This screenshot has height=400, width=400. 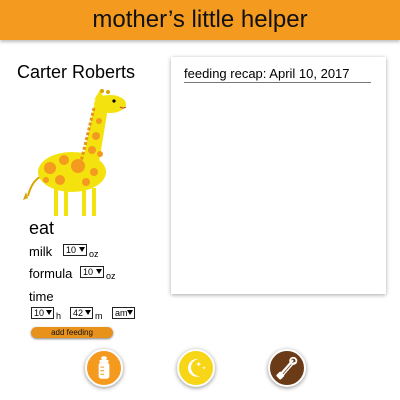 I want to click on child-name: Carter Roberts, so click(x=76, y=72).